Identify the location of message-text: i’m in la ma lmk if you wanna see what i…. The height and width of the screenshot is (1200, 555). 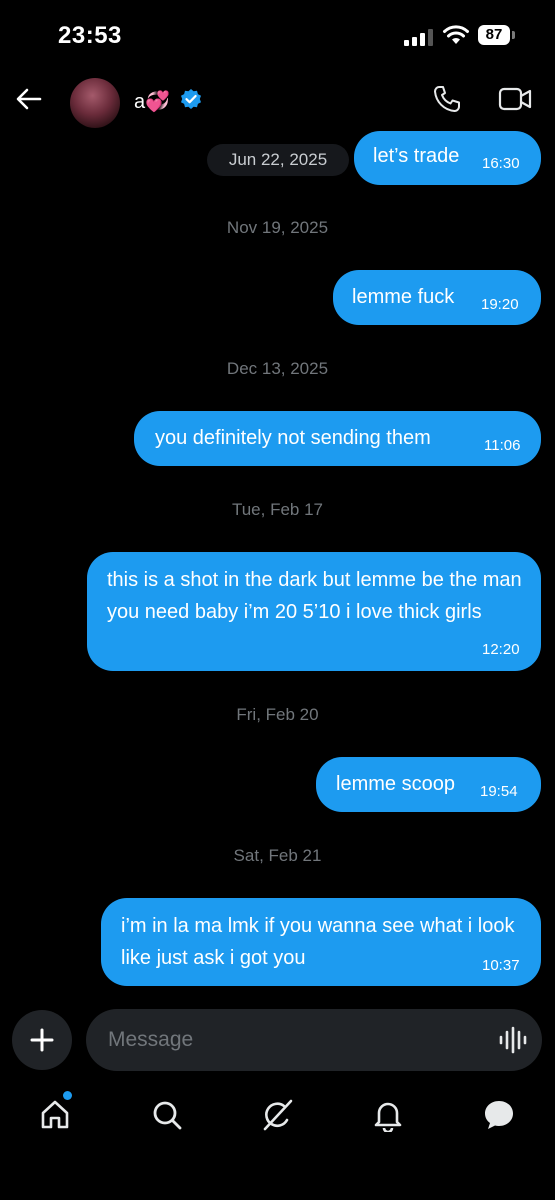
(318, 942).